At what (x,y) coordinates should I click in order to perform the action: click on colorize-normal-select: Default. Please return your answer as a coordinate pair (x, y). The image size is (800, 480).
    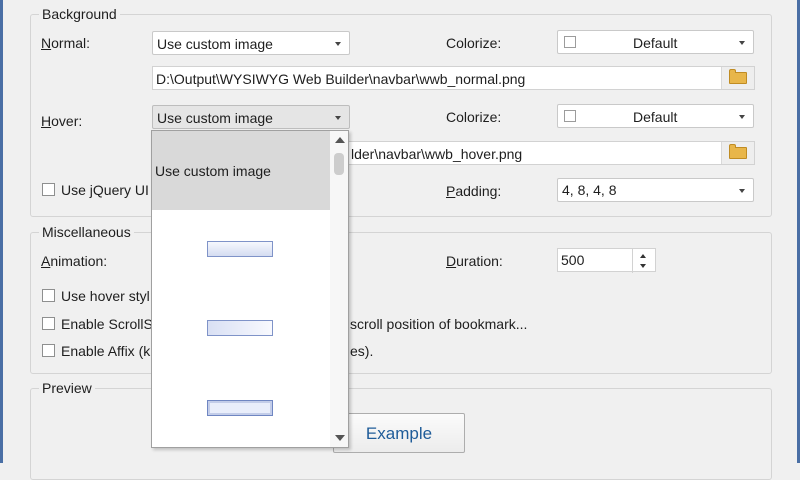
    Looking at the image, I should click on (655, 42).